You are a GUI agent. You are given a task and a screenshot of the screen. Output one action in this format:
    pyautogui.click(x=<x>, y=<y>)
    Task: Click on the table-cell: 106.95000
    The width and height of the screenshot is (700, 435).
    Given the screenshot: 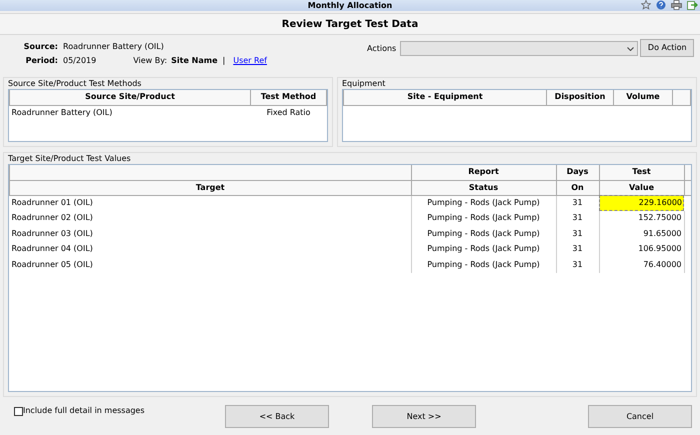 What is the action you would take?
    pyautogui.click(x=641, y=249)
    